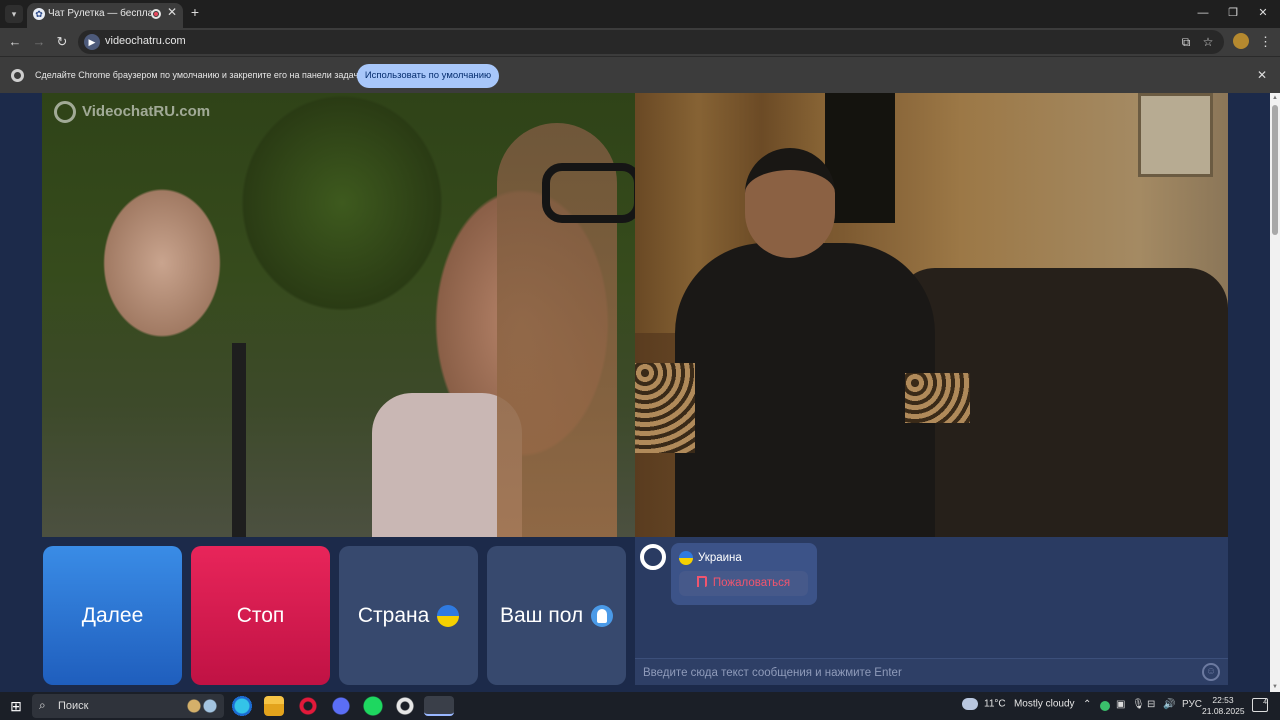 The height and width of the screenshot is (720, 1280). Describe the element at coordinates (1151, 704) in the screenshot. I see `network-icon: ⊟` at that location.